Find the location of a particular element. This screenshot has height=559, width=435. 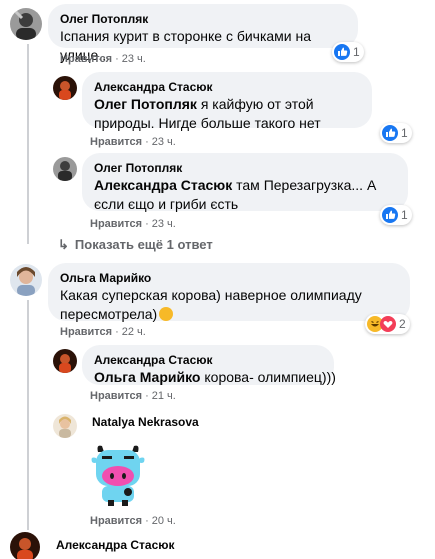

comment-meta: Нравится · 20 ч. is located at coordinates (133, 521).